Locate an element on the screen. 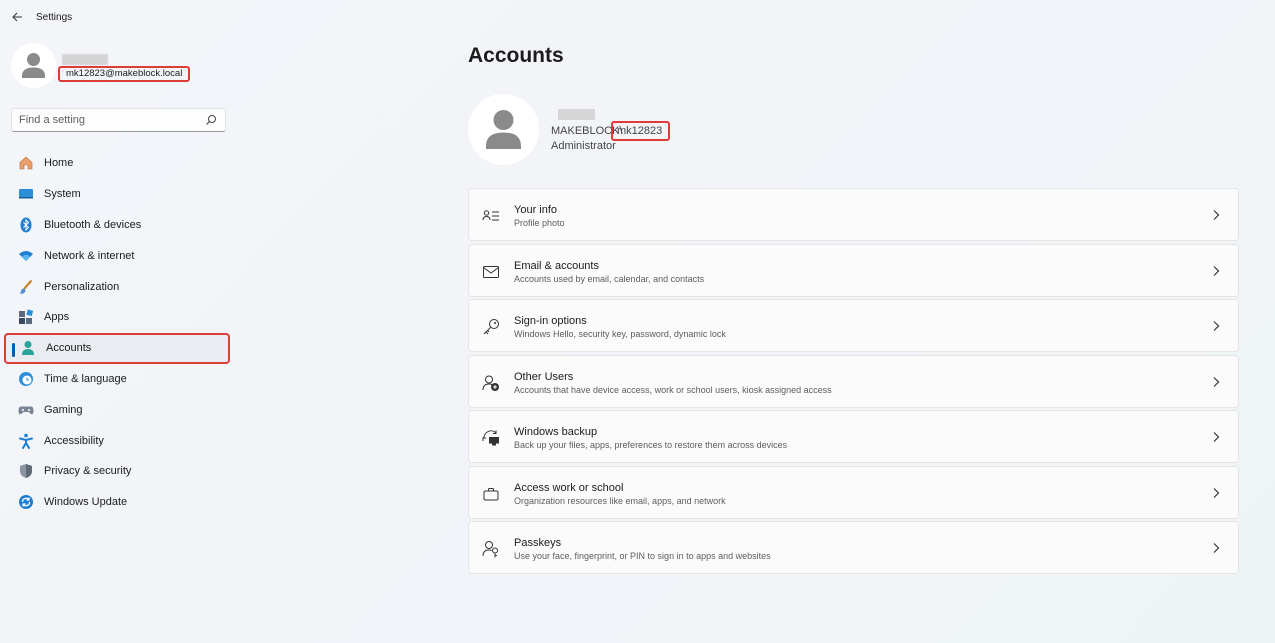  account-username: mk12823 is located at coordinates (640, 131).